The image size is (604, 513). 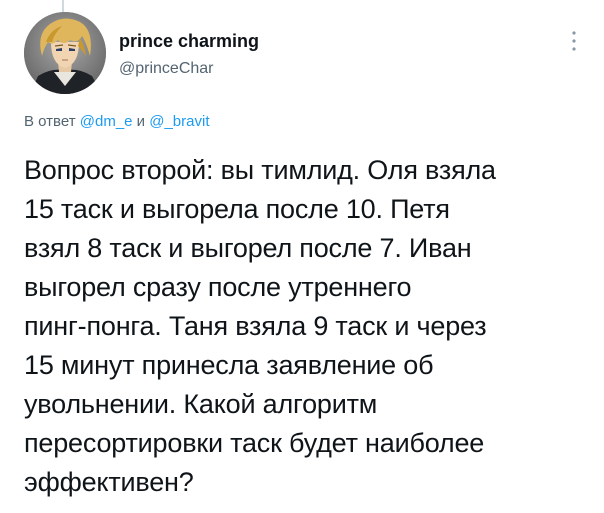 What do you see at coordinates (255, 326) in the screenshot?
I see `tweet-text-line: пинг-понга. Таня взяла 9 таск и через` at bounding box center [255, 326].